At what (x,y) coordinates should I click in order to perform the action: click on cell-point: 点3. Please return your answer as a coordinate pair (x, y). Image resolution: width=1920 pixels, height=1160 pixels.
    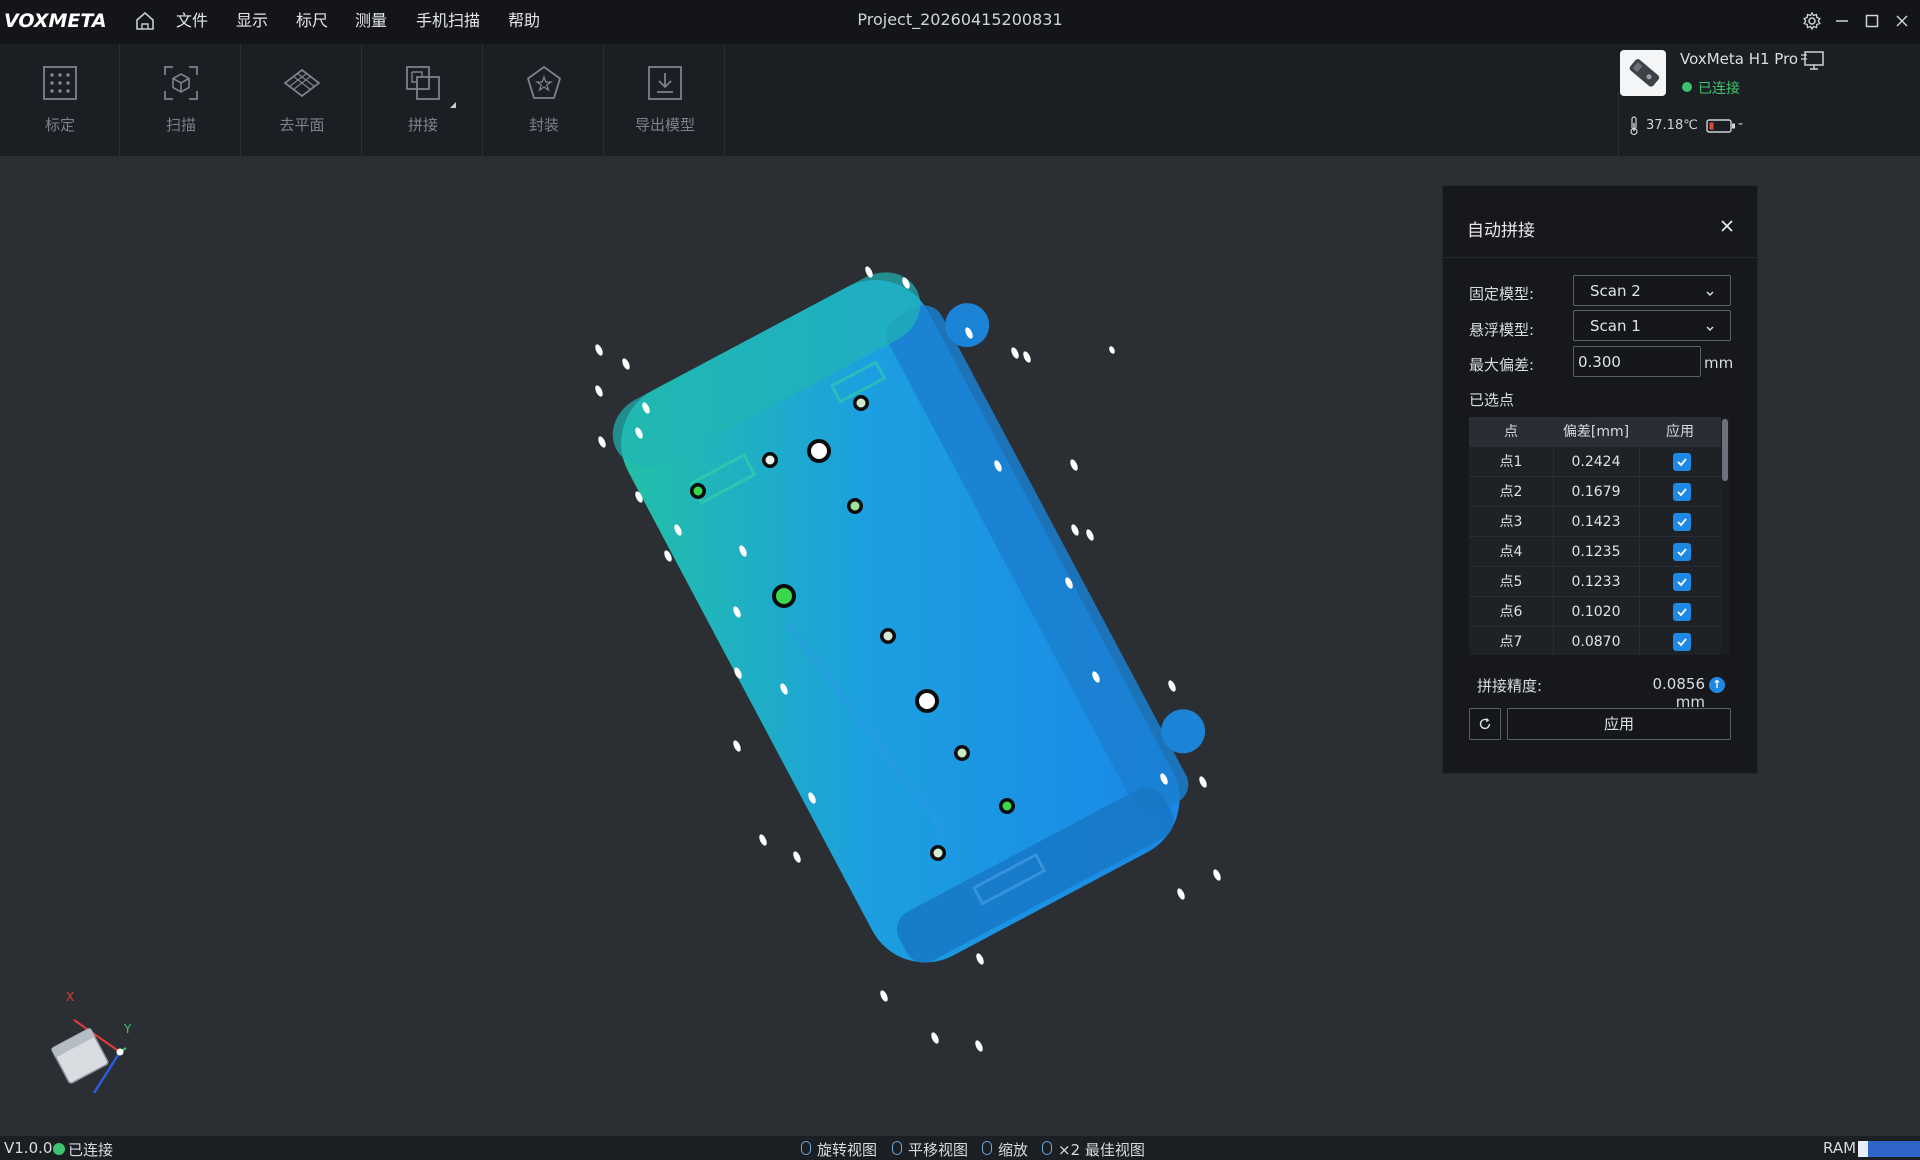
    Looking at the image, I should click on (1511, 522).